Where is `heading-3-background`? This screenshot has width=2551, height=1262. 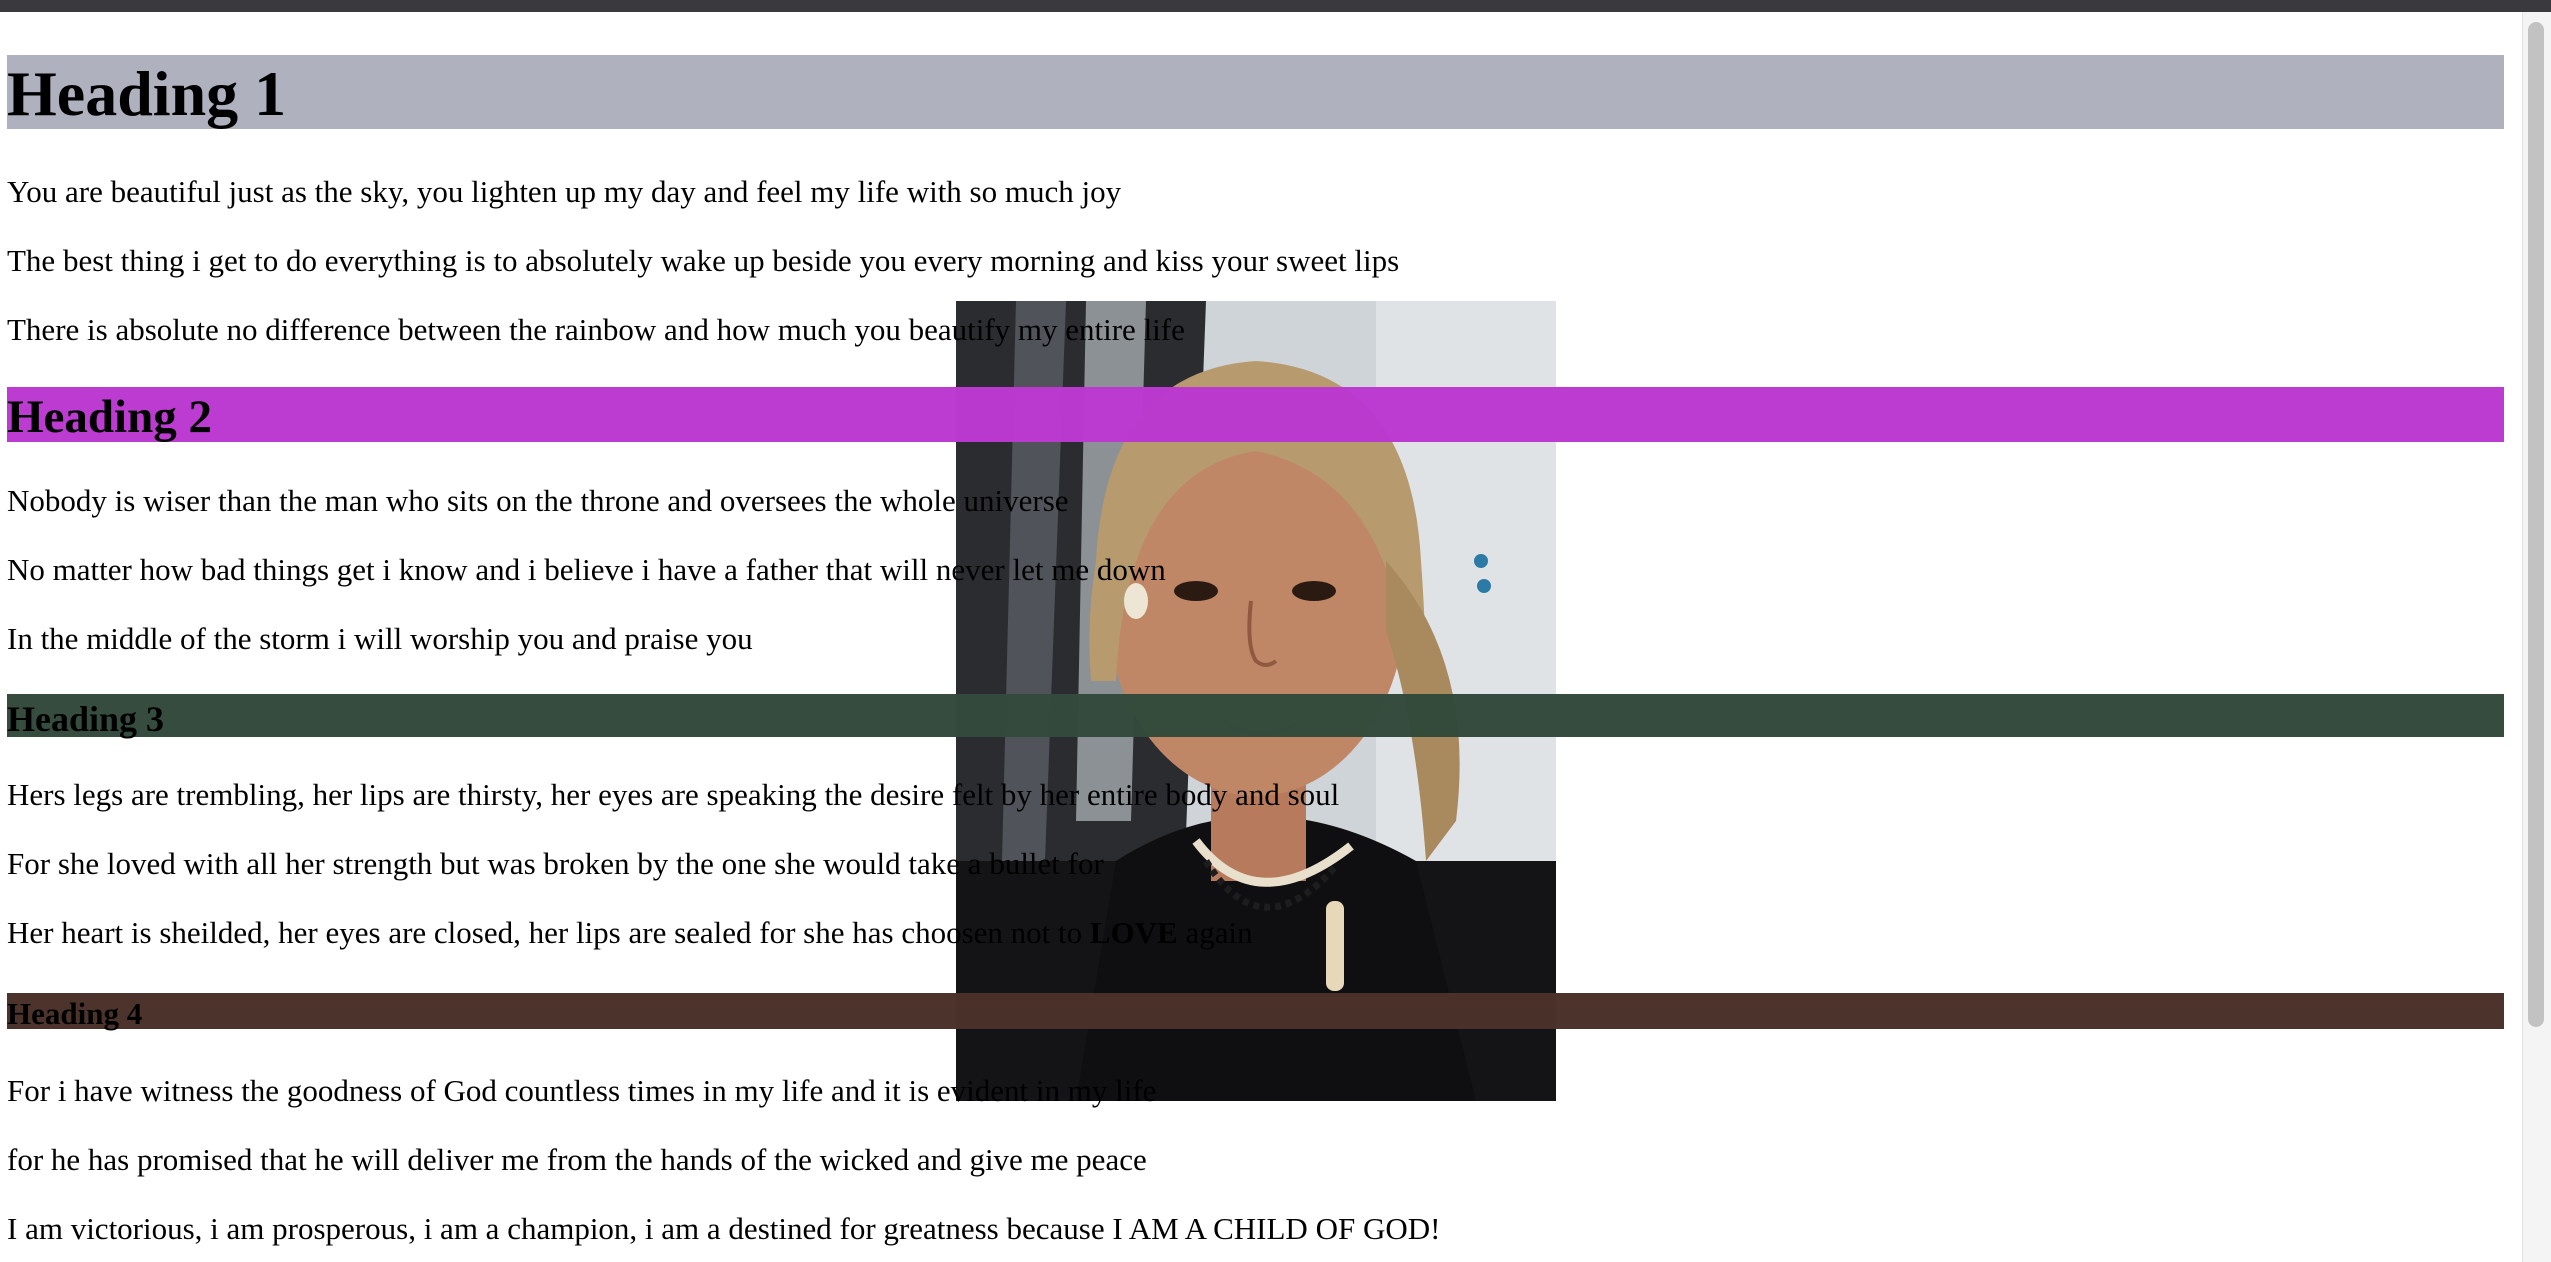
heading-3-background is located at coordinates (1255, 715).